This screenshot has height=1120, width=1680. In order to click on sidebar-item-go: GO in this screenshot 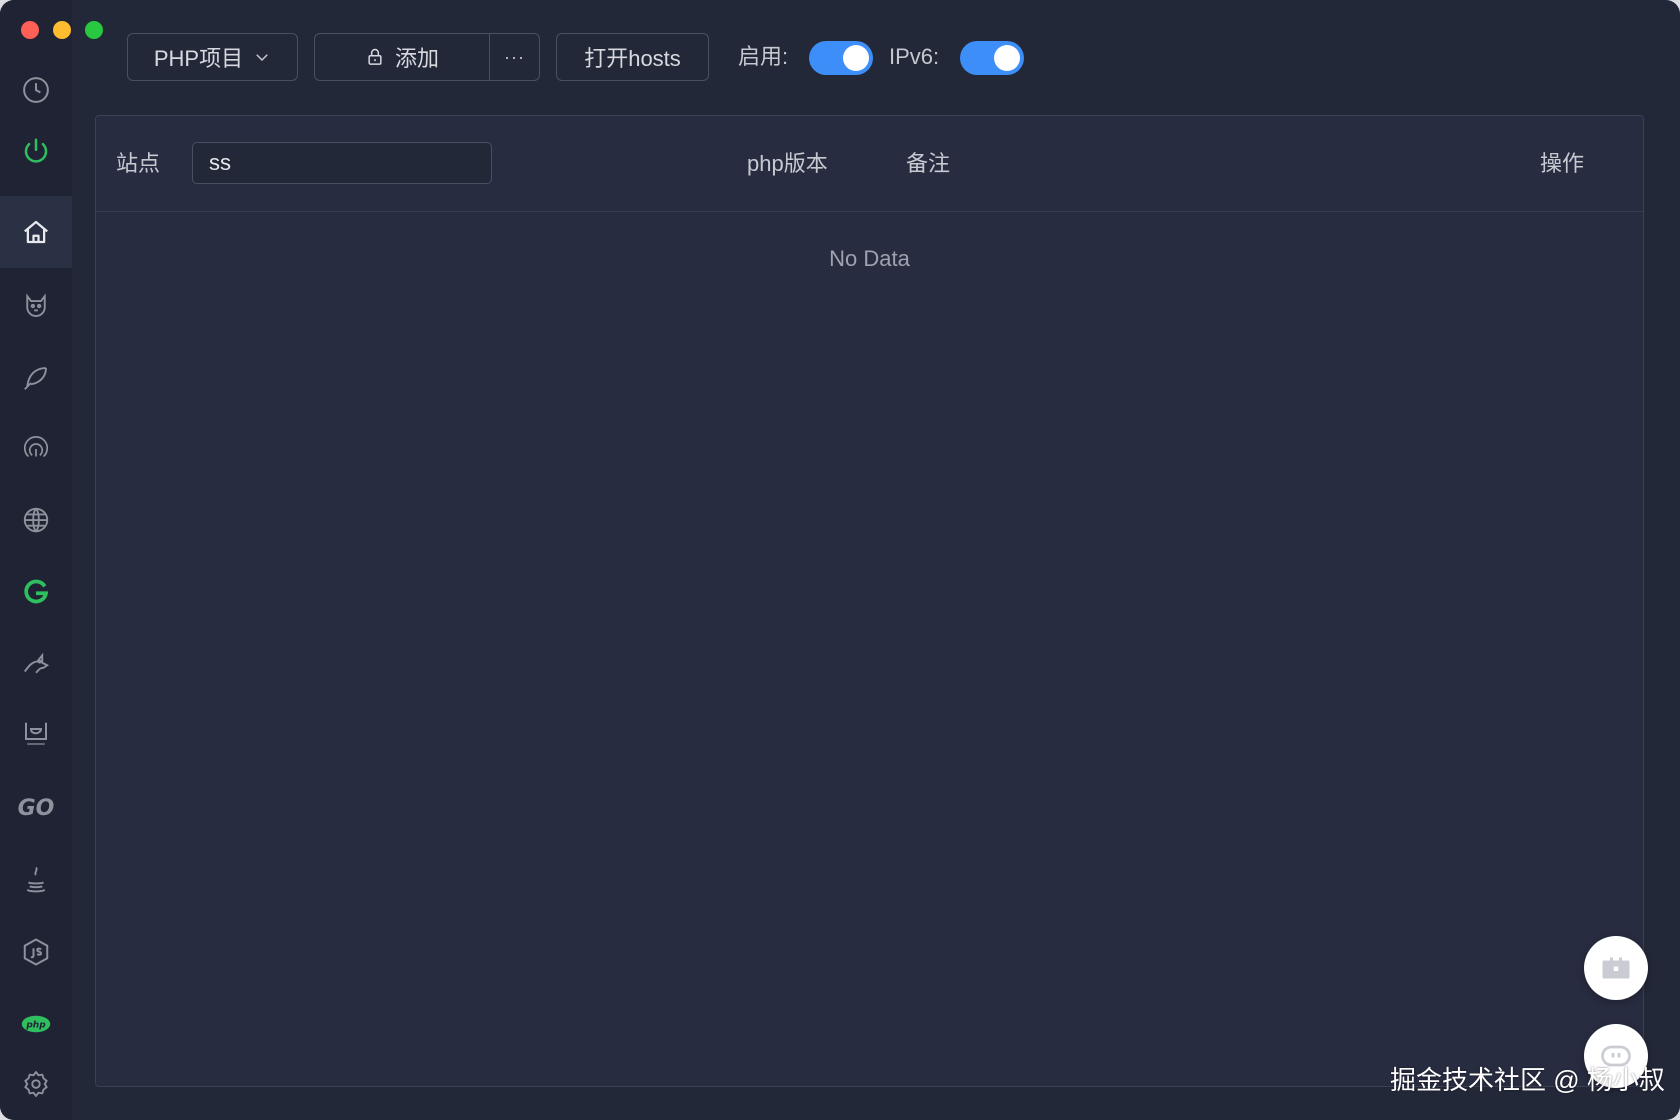, I will do `click(36, 808)`.